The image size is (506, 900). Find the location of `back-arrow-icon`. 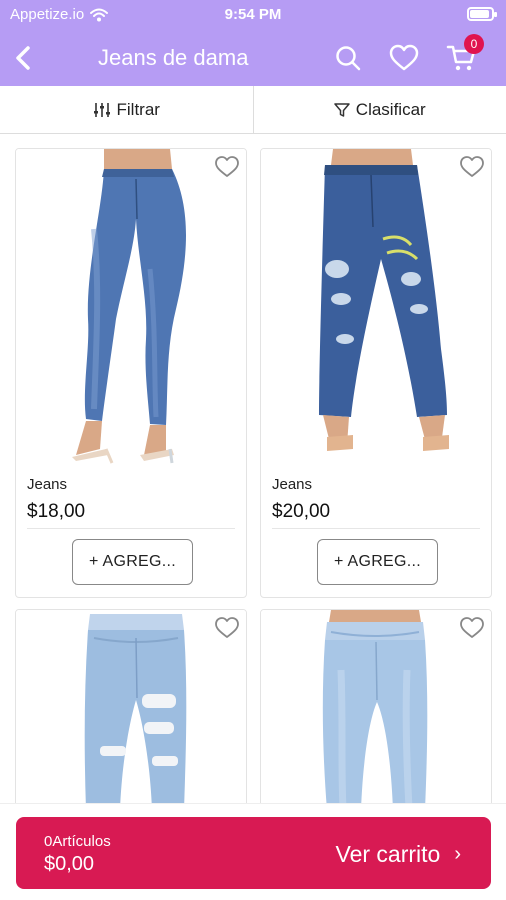

back-arrow-icon is located at coordinates (24, 58).